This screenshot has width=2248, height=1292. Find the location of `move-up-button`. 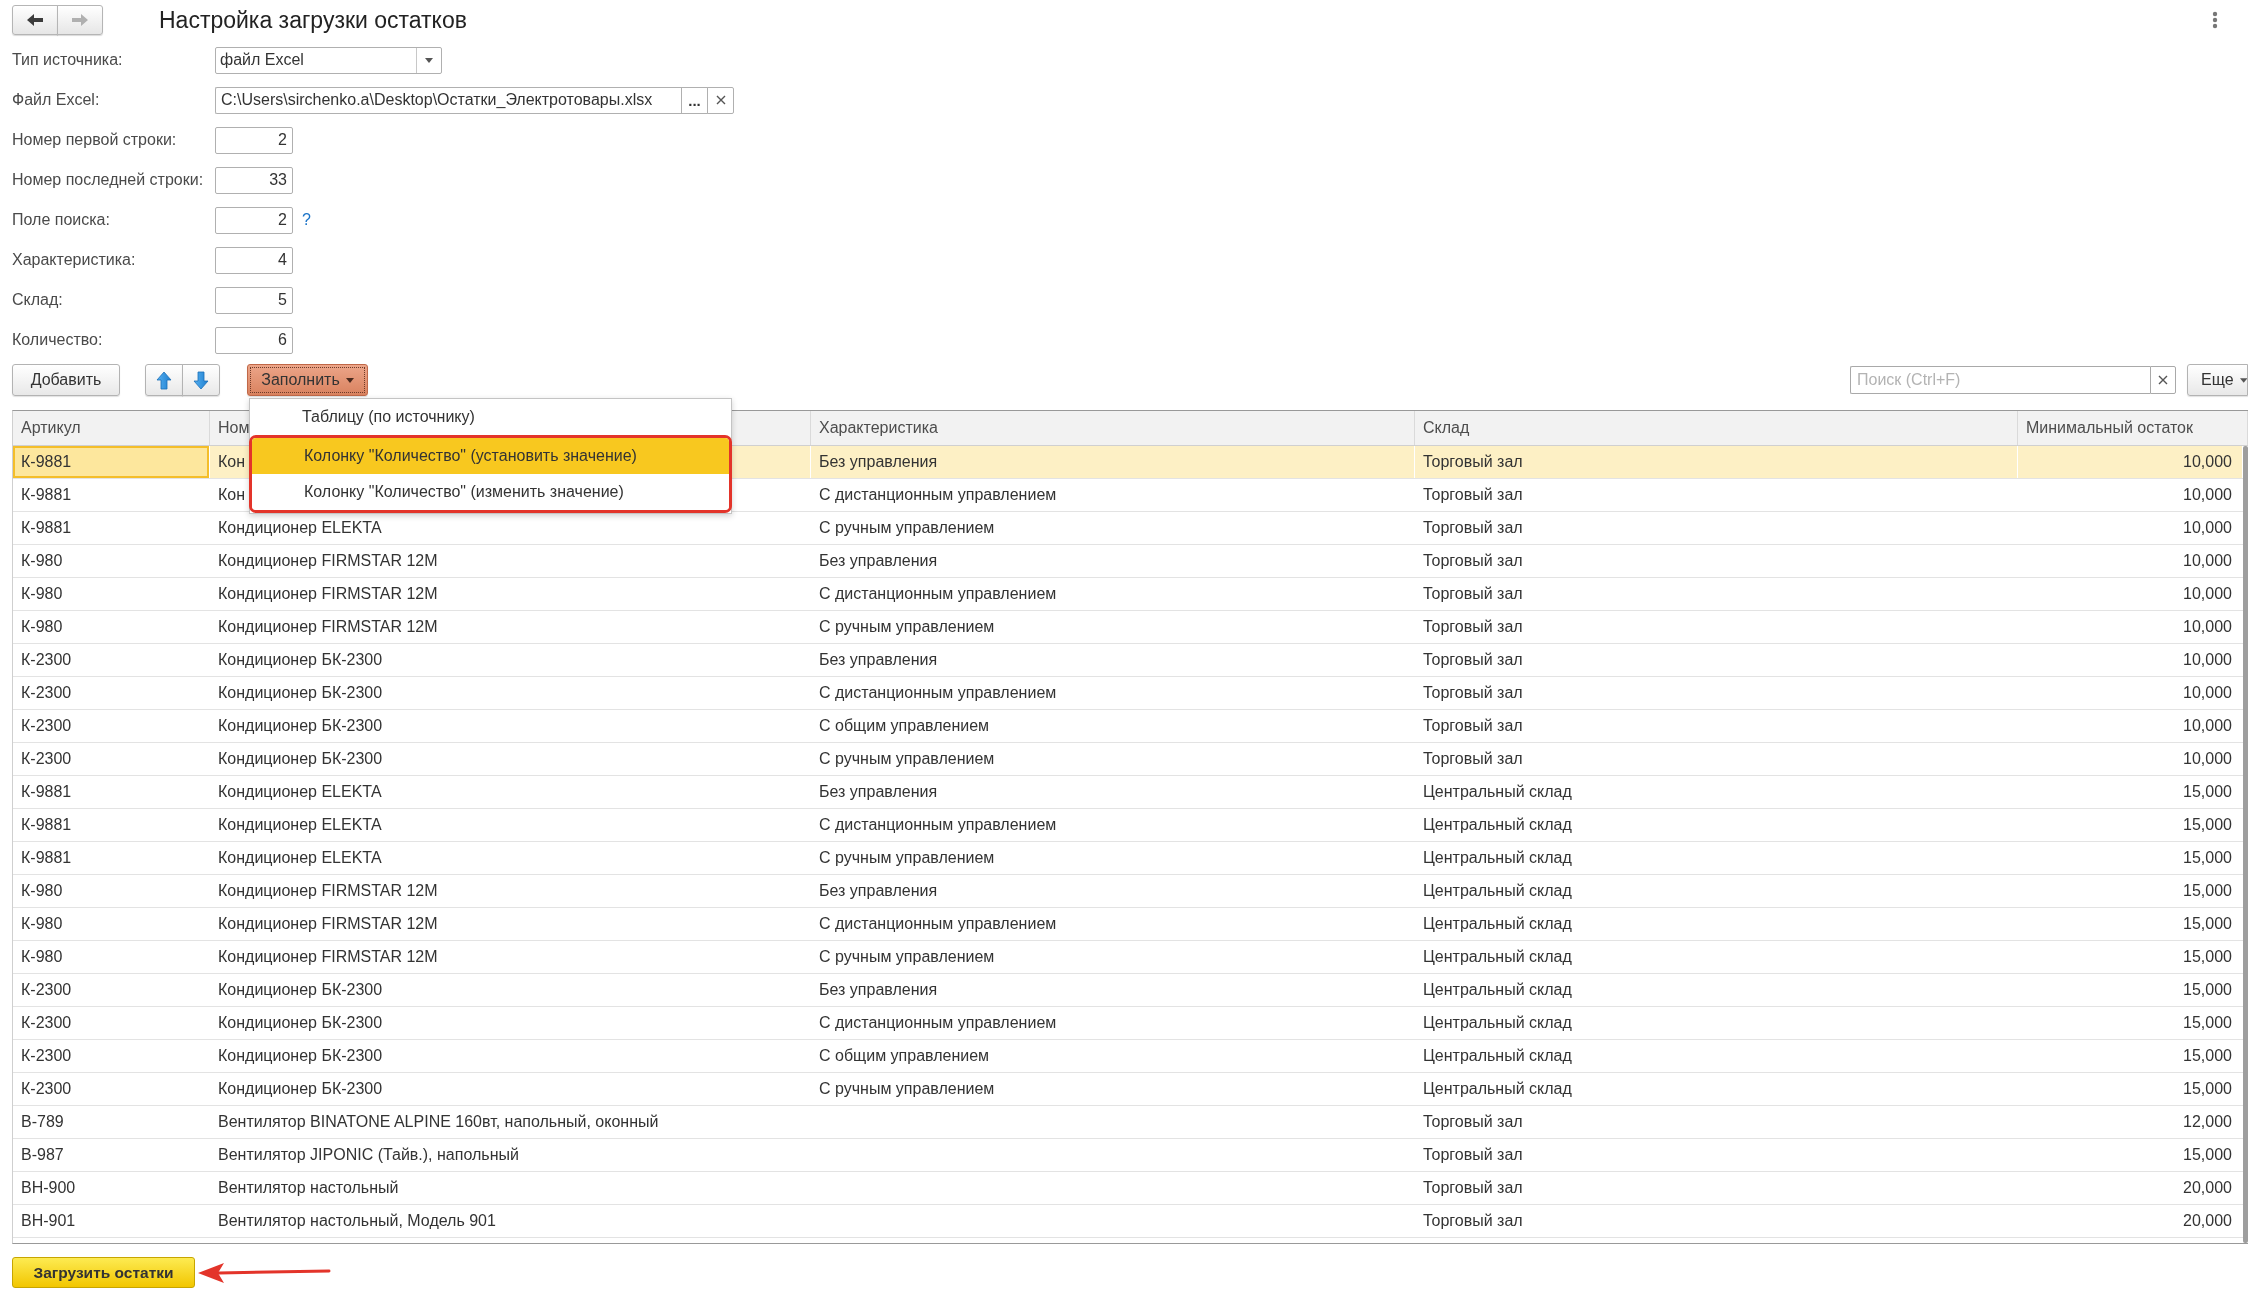

move-up-button is located at coordinates (164, 380).